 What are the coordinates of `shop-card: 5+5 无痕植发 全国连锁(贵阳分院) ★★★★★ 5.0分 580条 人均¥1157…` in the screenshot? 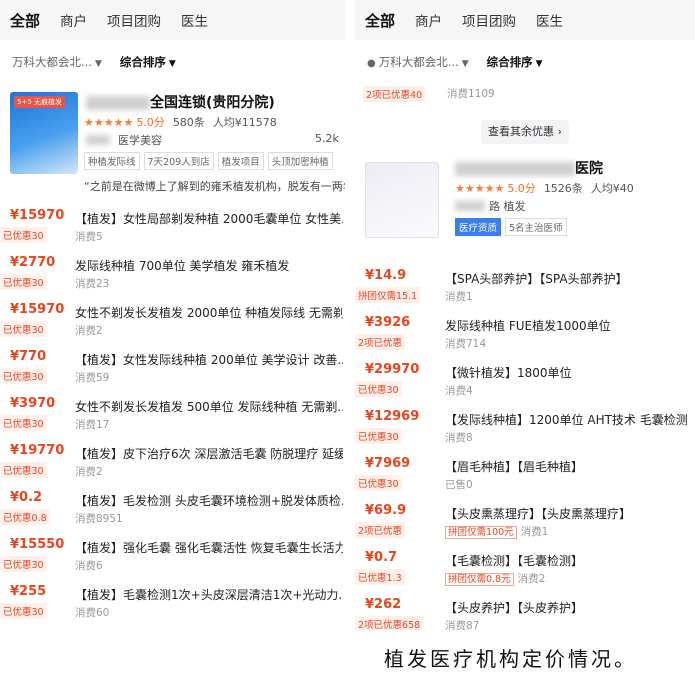 It's located at (177, 144).